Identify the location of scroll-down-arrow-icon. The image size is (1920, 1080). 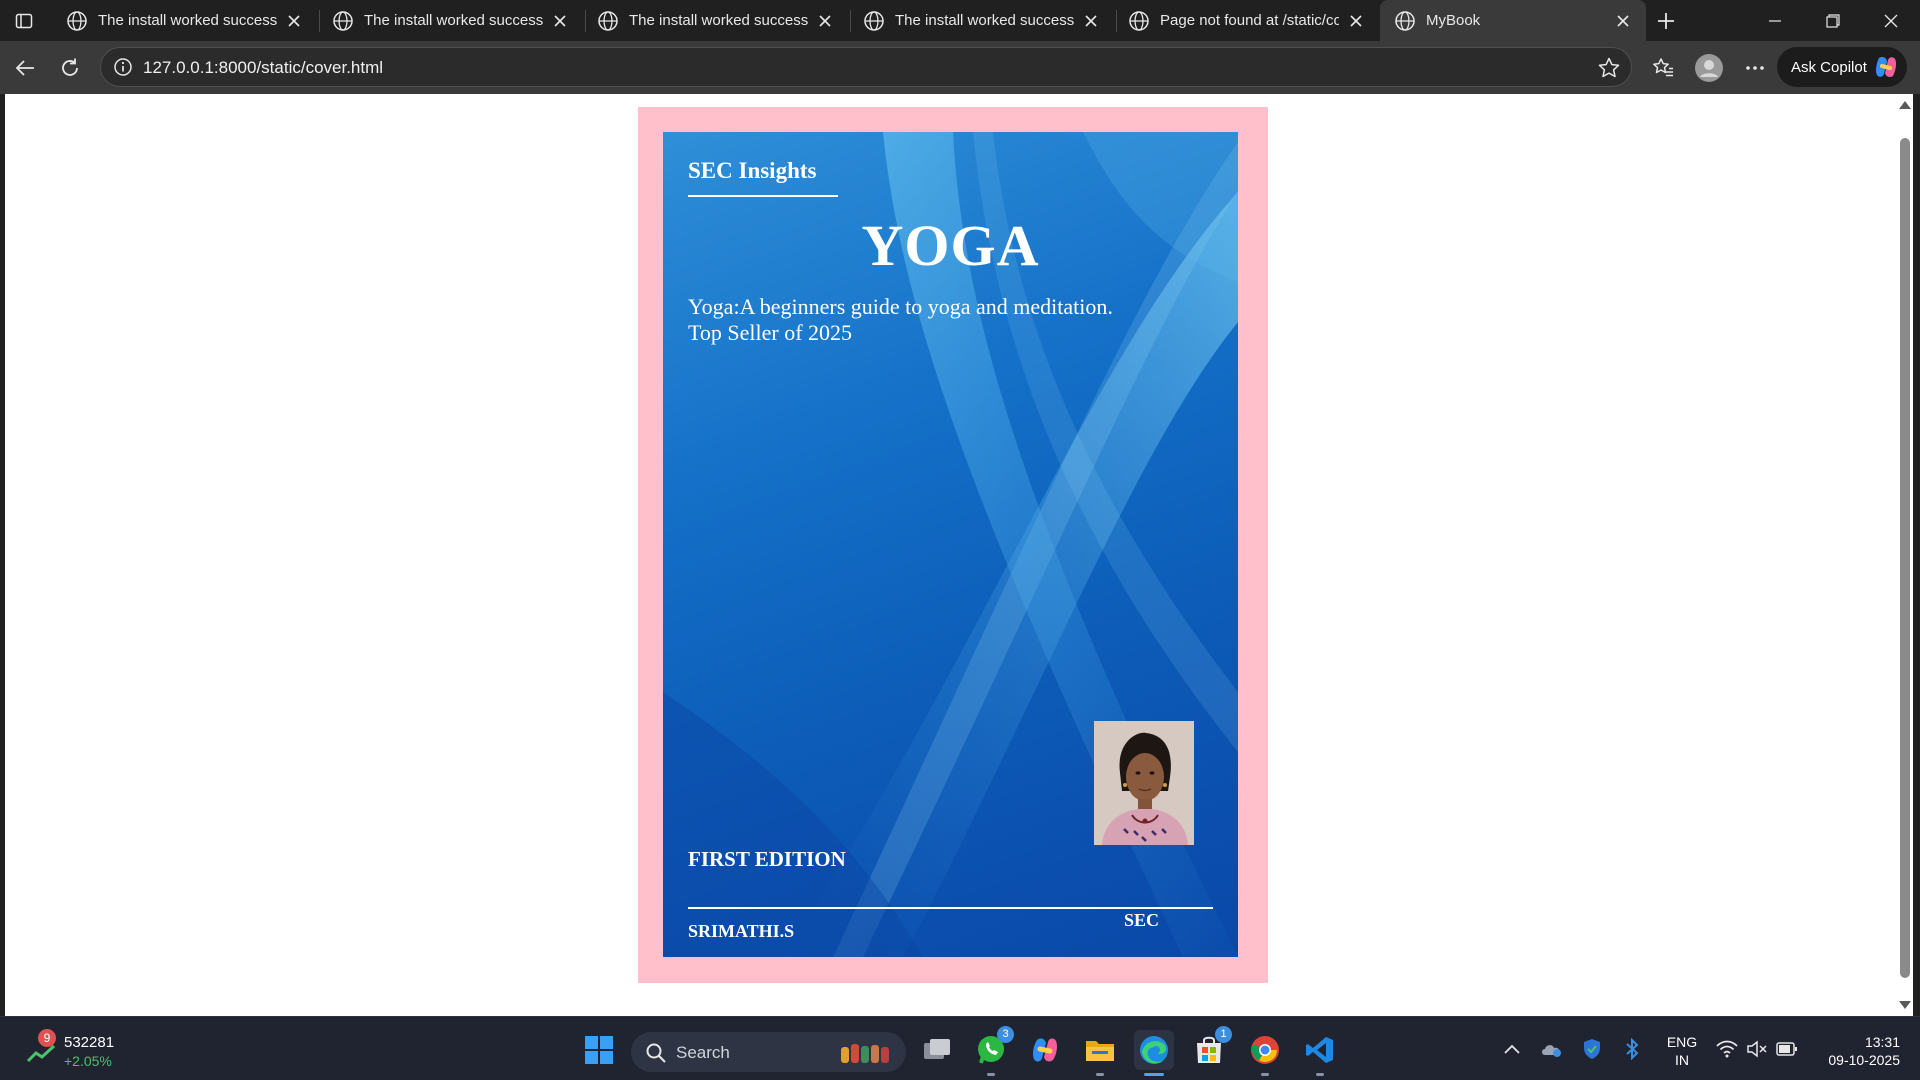
(1905, 1005).